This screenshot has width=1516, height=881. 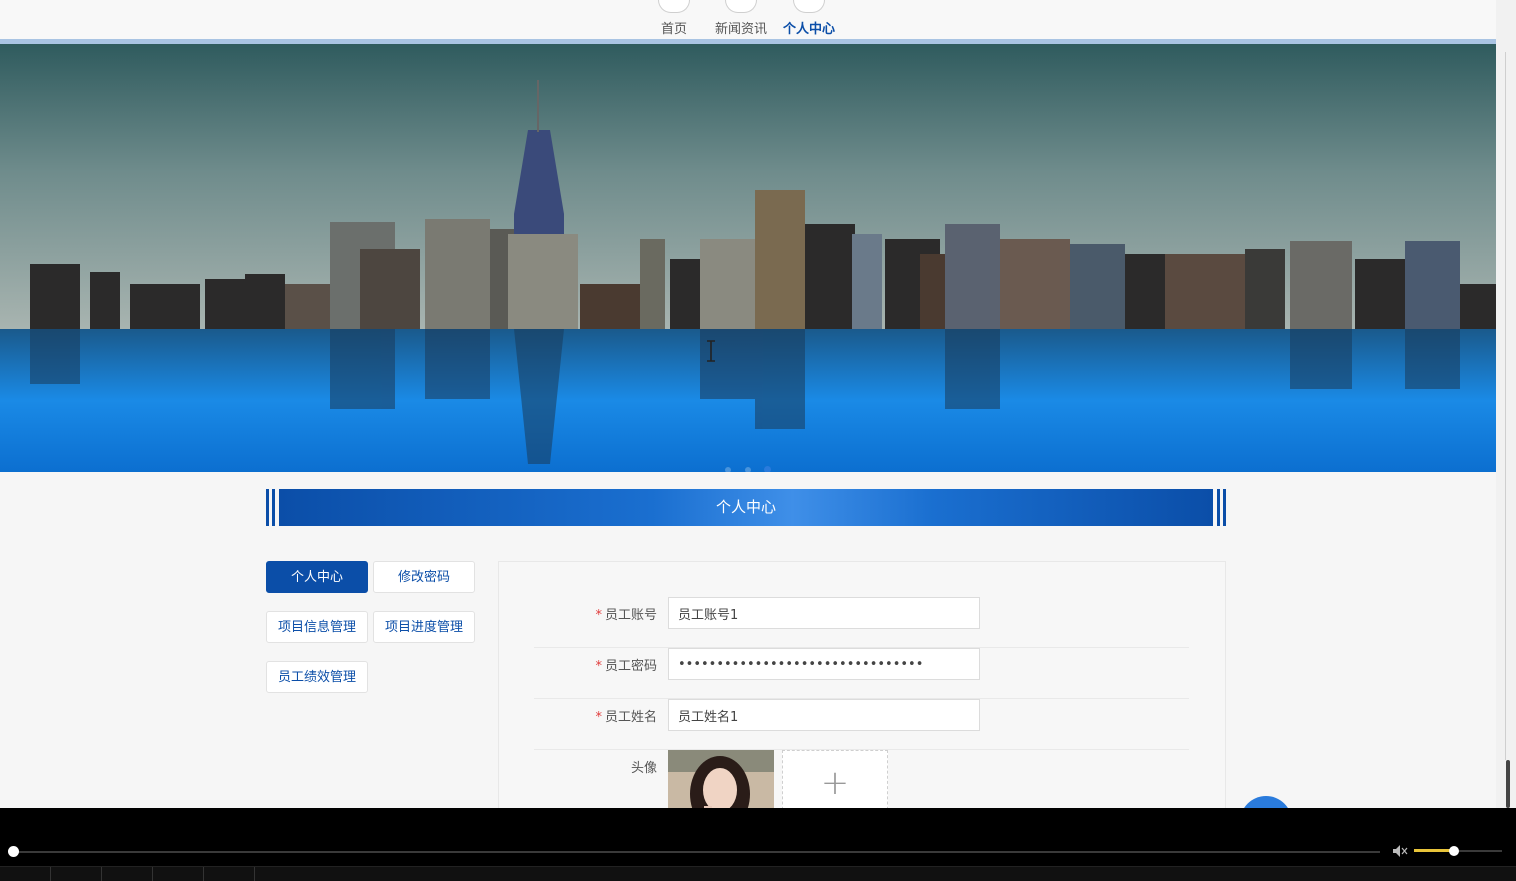 What do you see at coordinates (630, 666) in the screenshot?
I see `password-label-text: 员工密码` at bounding box center [630, 666].